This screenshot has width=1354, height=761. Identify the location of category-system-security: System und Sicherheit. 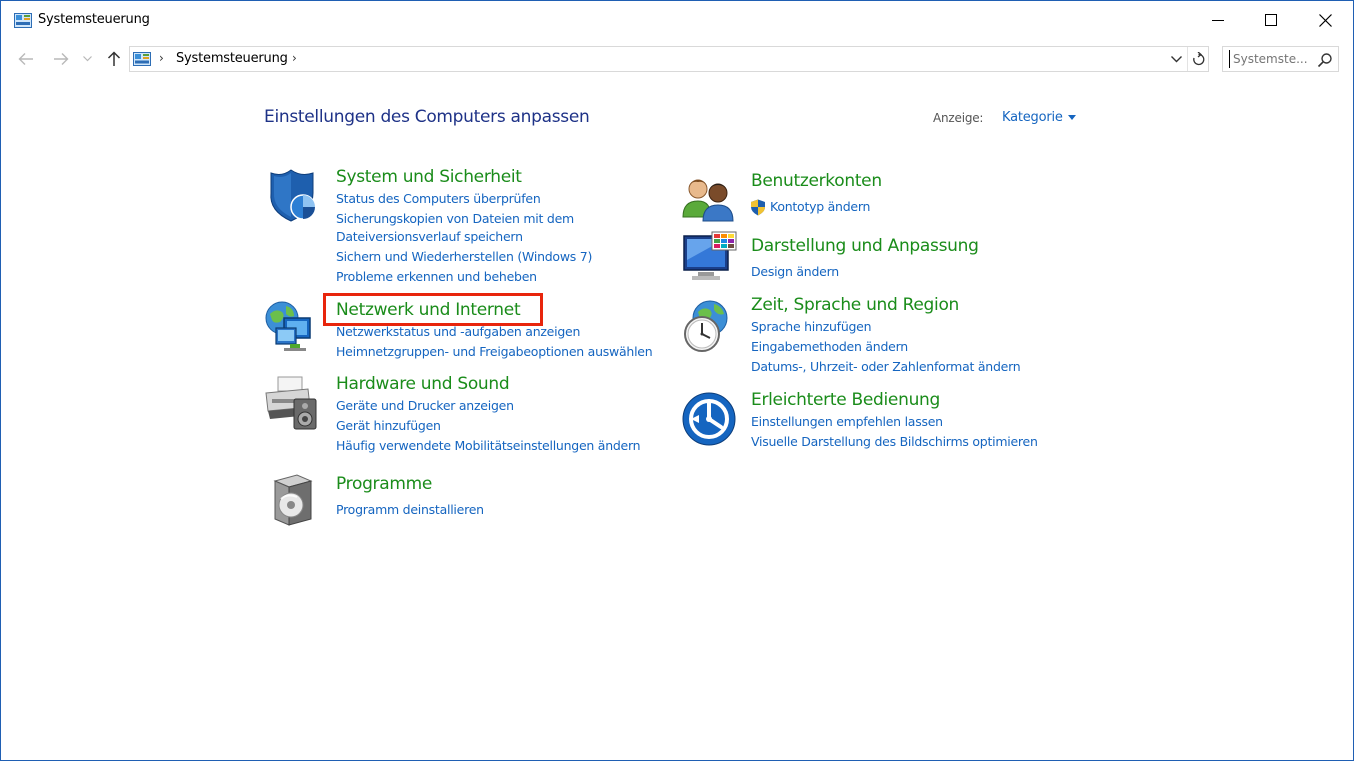
(429, 177).